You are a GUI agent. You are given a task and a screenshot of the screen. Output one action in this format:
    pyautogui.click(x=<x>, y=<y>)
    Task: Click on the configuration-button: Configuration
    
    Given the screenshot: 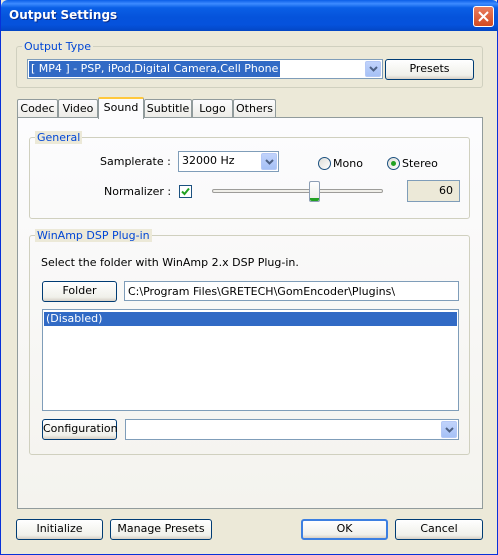 What is the action you would take?
    pyautogui.click(x=80, y=429)
    